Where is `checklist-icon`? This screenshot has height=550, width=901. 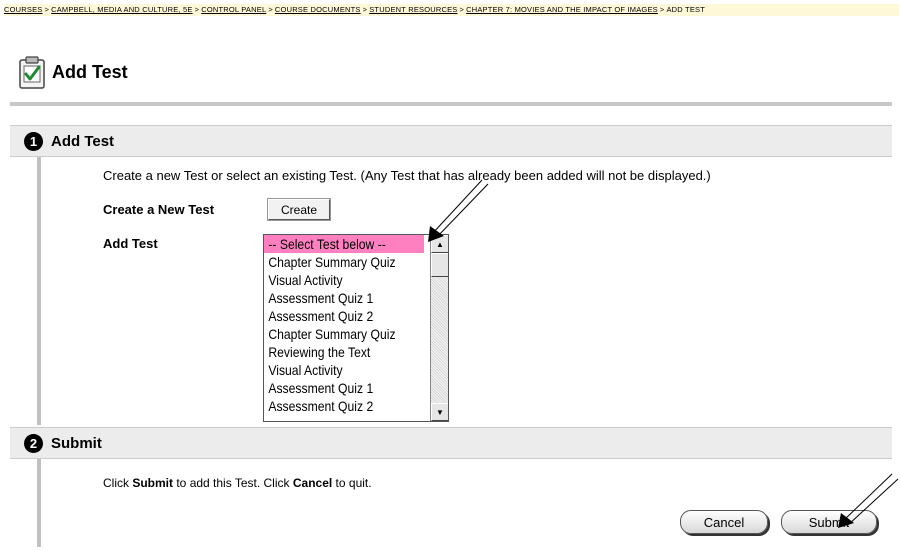
checklist-icon is located at coordinates (32, 72).